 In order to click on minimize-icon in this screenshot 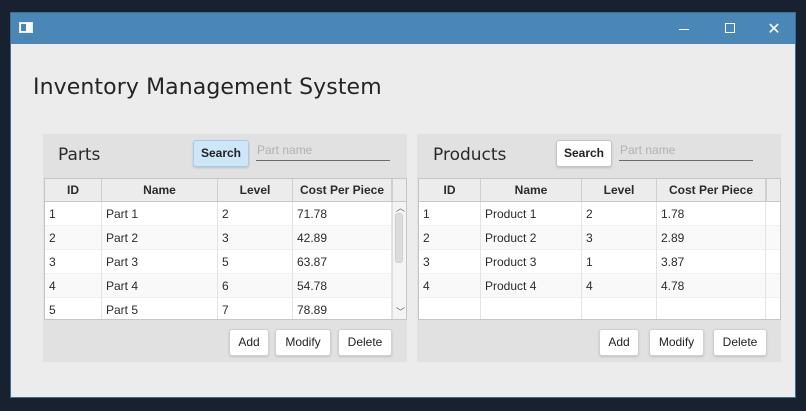, I will do `click(684, 29)`.